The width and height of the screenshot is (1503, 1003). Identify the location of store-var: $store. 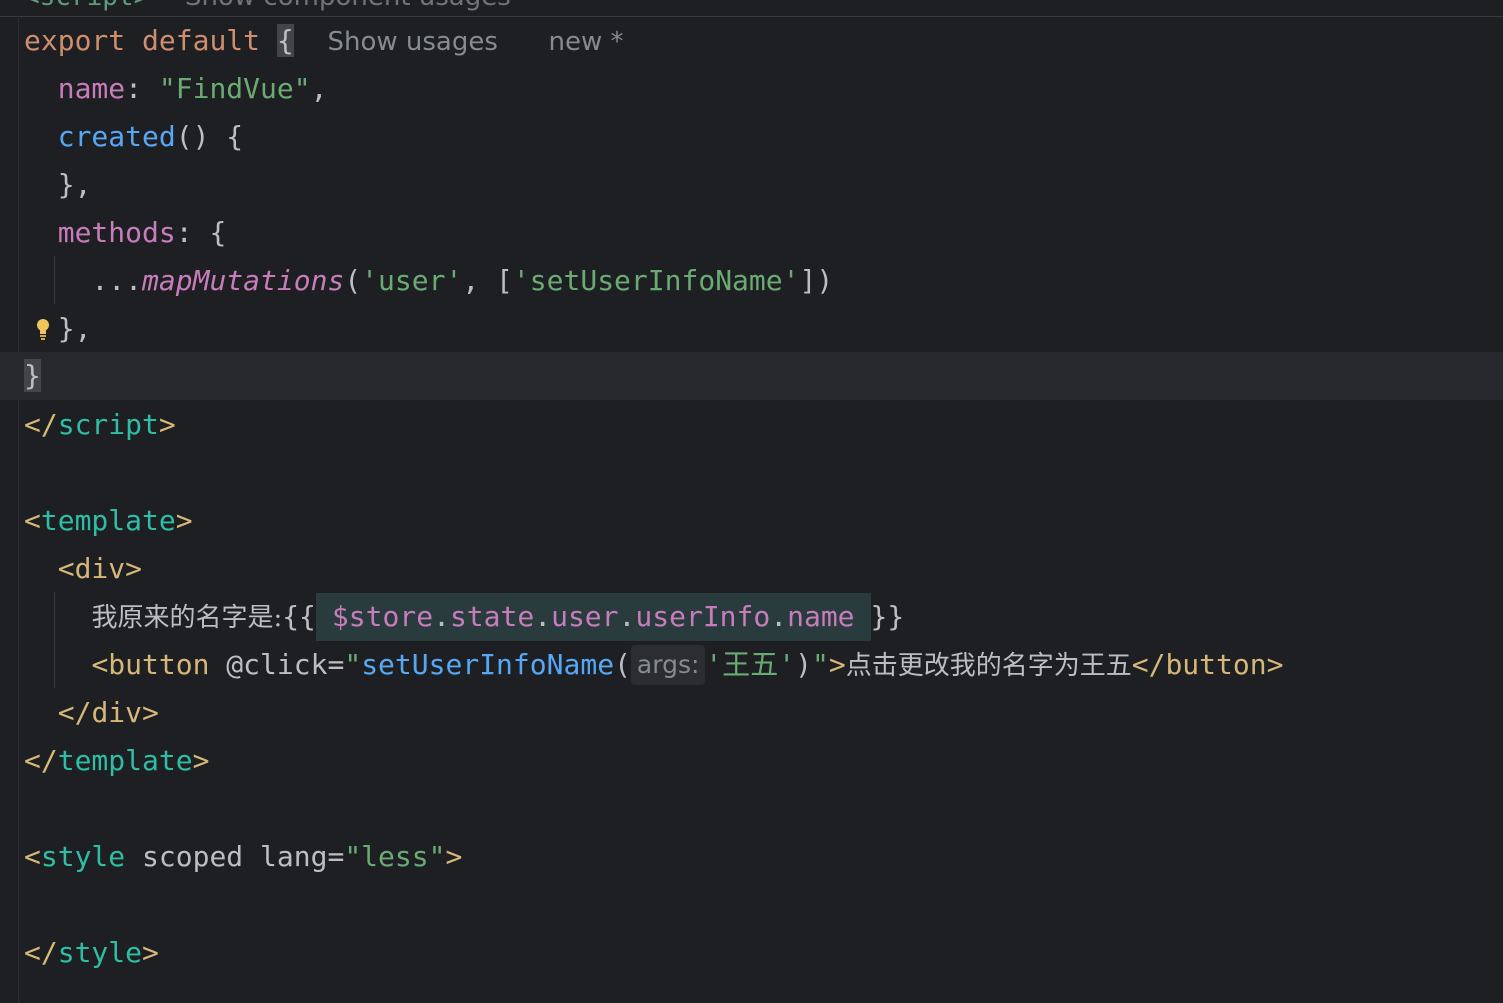
(382, 616).